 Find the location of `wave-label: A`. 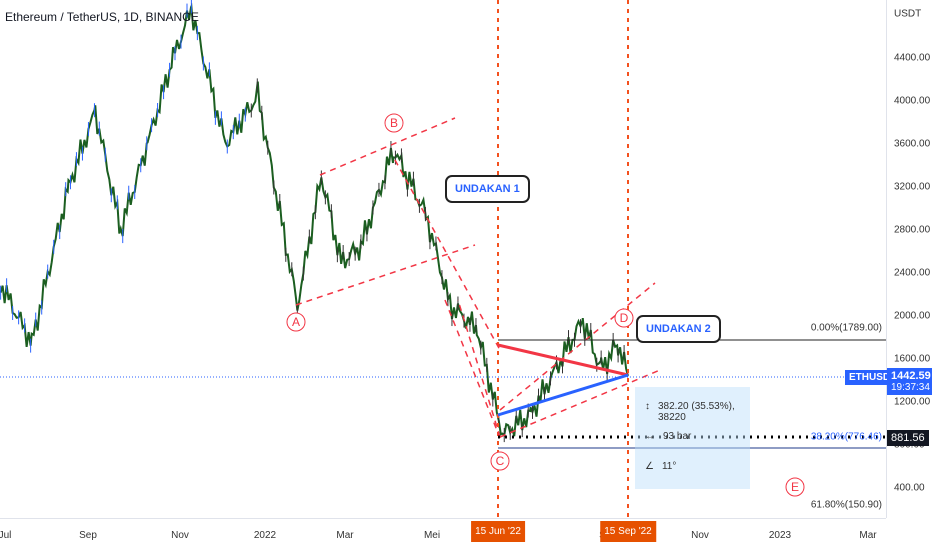

wave-label: A is located at coordinates (296, 322).